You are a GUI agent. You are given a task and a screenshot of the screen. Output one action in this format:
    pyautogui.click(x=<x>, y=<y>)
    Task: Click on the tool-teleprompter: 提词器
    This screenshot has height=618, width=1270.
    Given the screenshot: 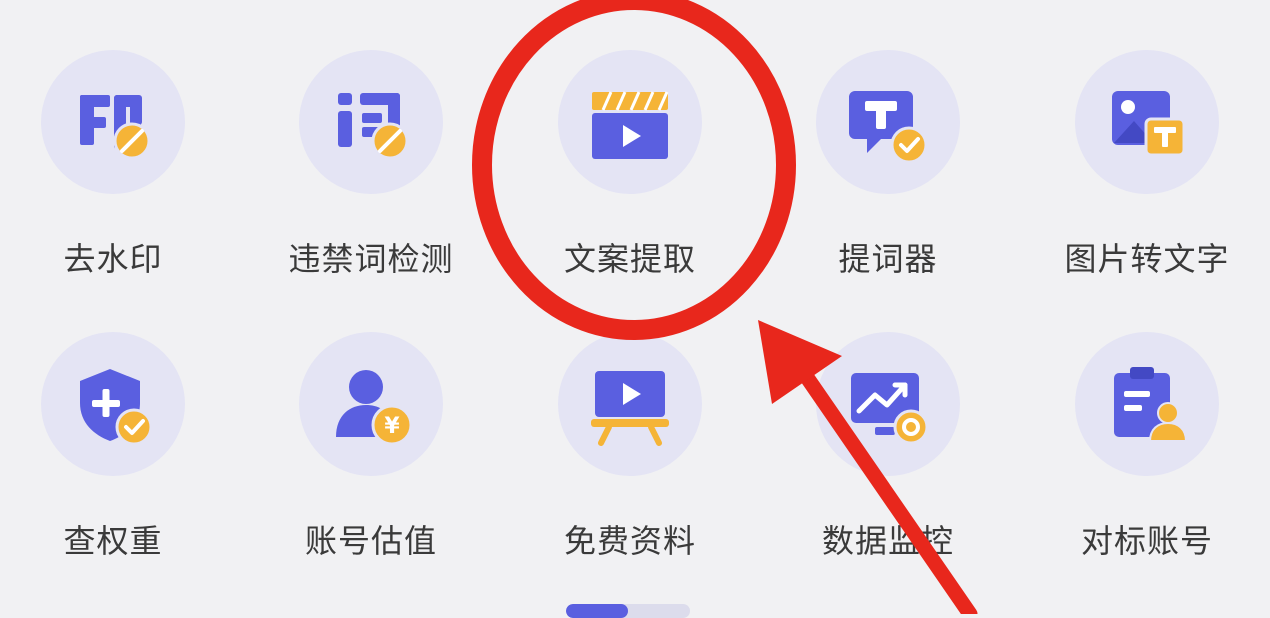 What is the action you would take?
    pyautogui.click(x=888, y=170)
    